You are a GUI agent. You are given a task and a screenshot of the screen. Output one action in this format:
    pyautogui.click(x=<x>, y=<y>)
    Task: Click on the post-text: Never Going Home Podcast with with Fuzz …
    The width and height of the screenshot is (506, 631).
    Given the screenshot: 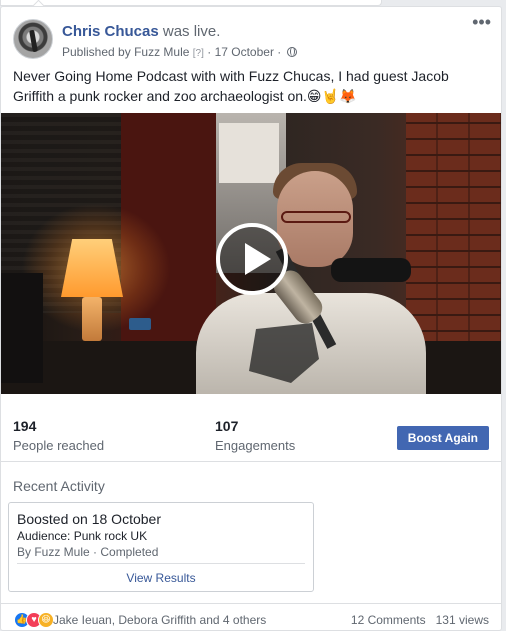 What is the action you would take?
    pyautogui.click(x=231, y=86)
    